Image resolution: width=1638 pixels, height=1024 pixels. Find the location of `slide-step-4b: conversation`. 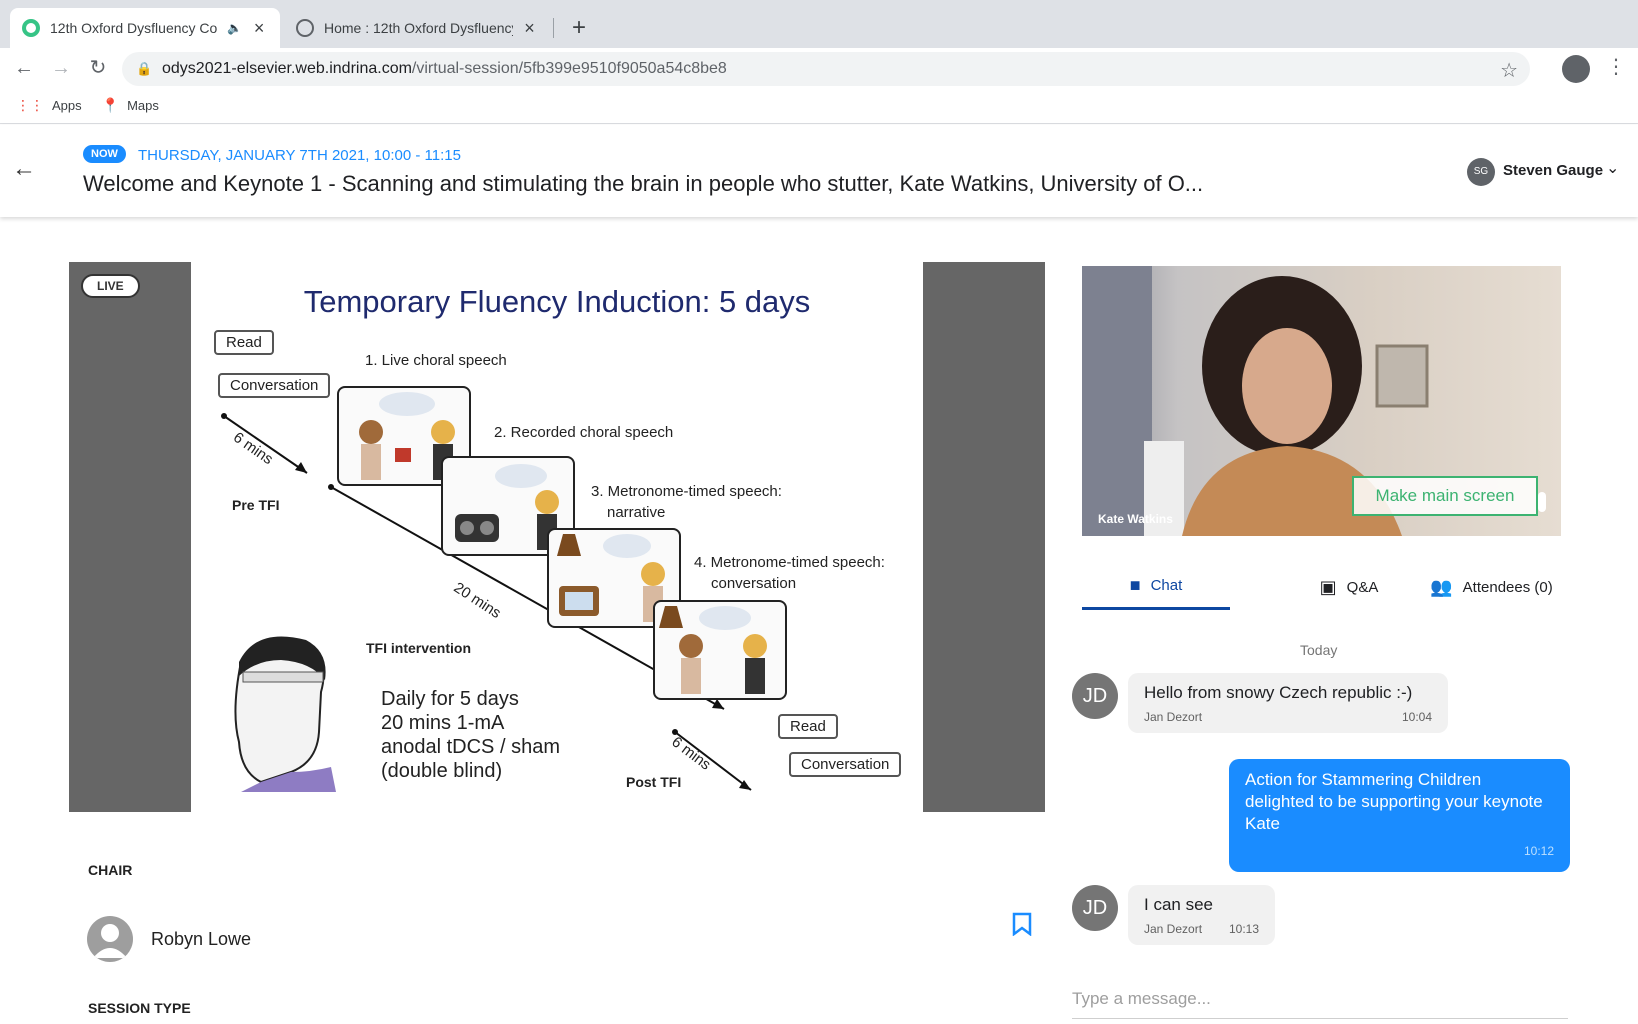

slide-step-4b: conversation is located at coordinates (754, 583).